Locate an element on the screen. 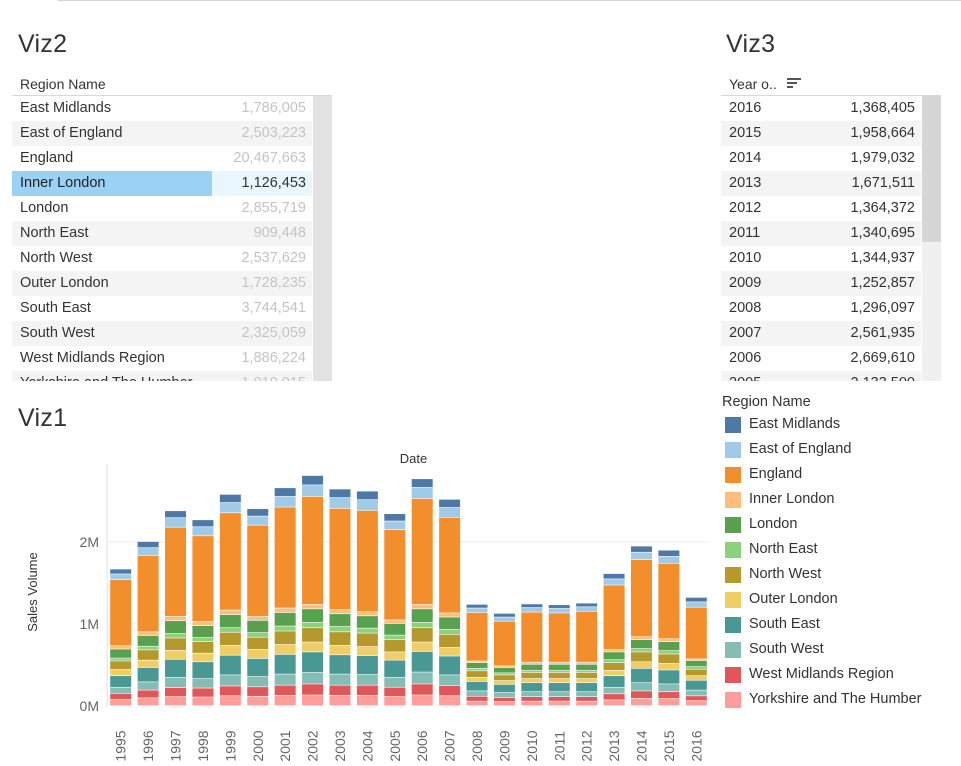 The width and height of the screenshot is (961, 766). table-row: 2015 1,958,664 is located at coordinates (821, 133).